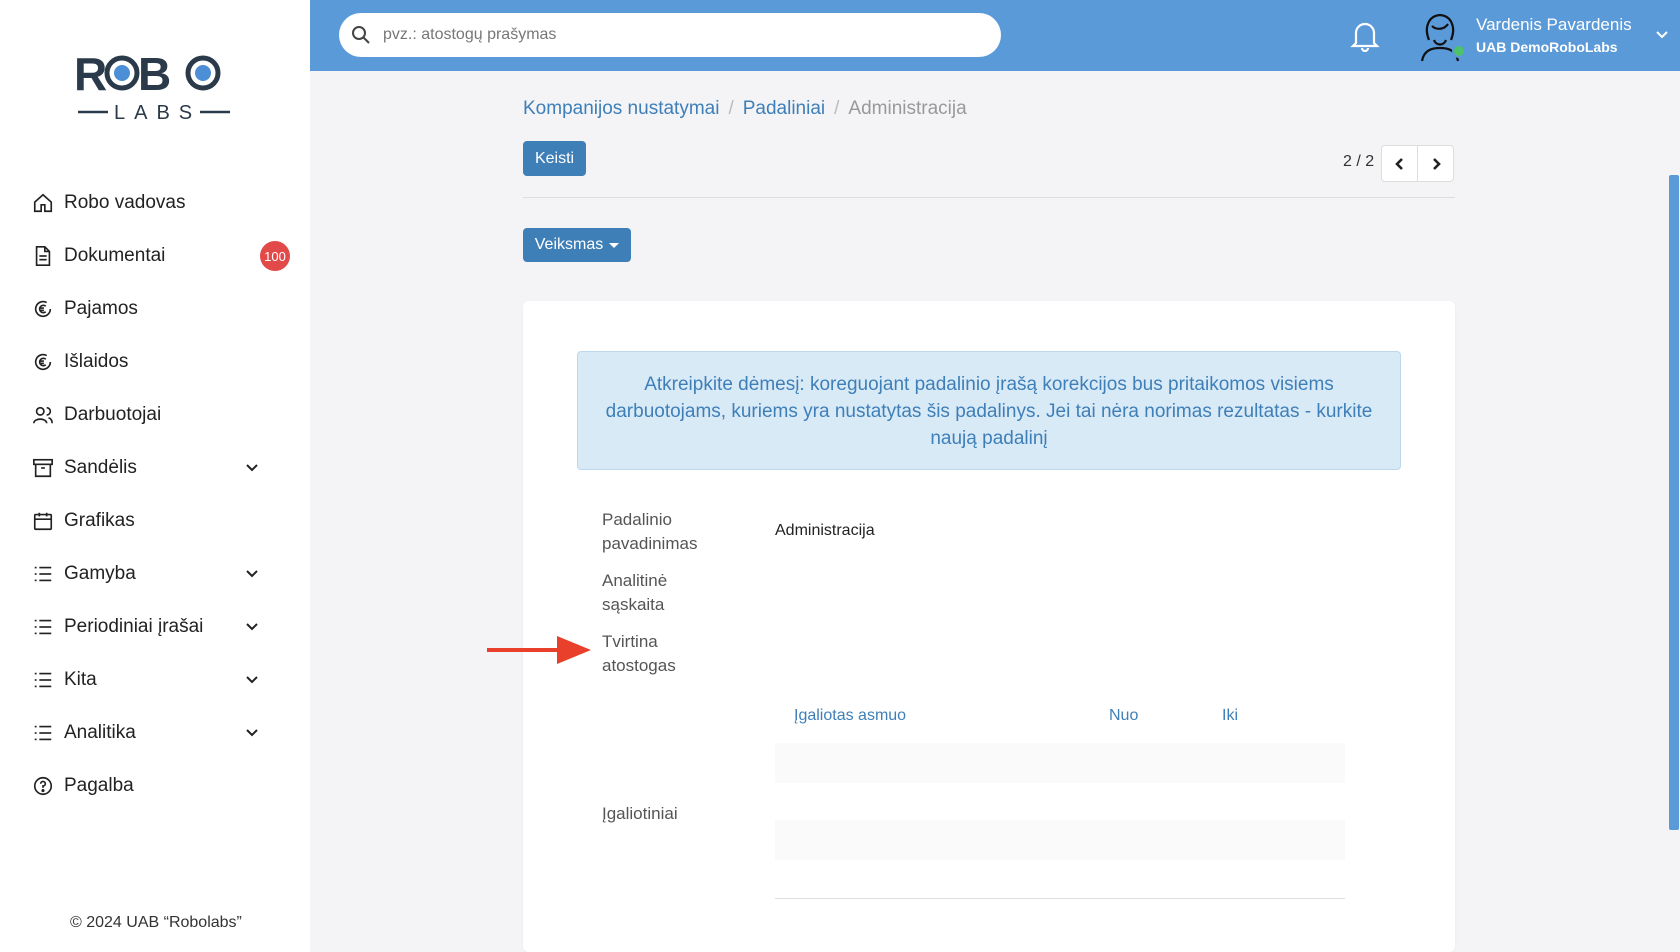 This screenshot has width=1680, height=952. What do you see at coordinates (80, 679) in the screenshot?
I see `sidebar-item-label: Kita` at bounding box center [80, 679].